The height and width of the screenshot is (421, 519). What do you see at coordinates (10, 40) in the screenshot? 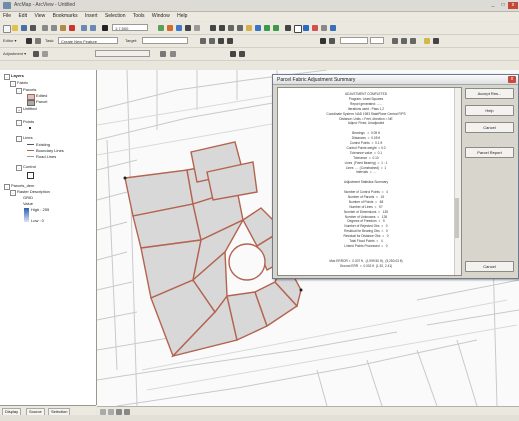
I see `editor-menu: Editor ▾` at bounding box center [10, 40].